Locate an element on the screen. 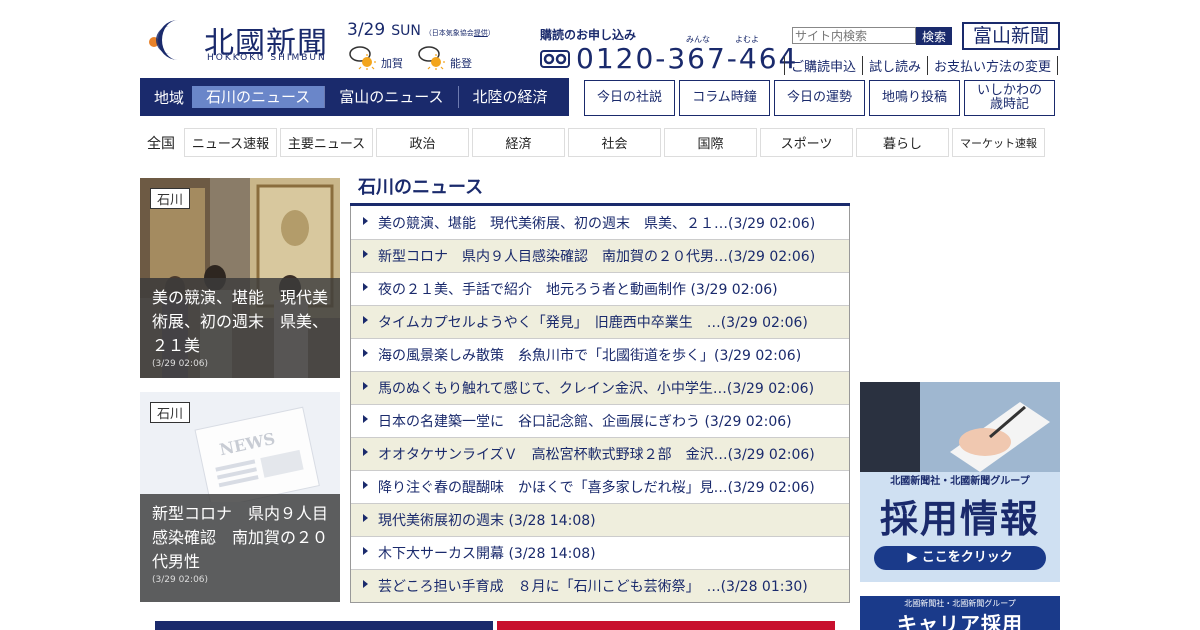  list-item: 降り注ぐ春の醍醐味 かほくで「喜多家しだれ桜」見…(3/29 02:06) is located at coordinates (600, 486).